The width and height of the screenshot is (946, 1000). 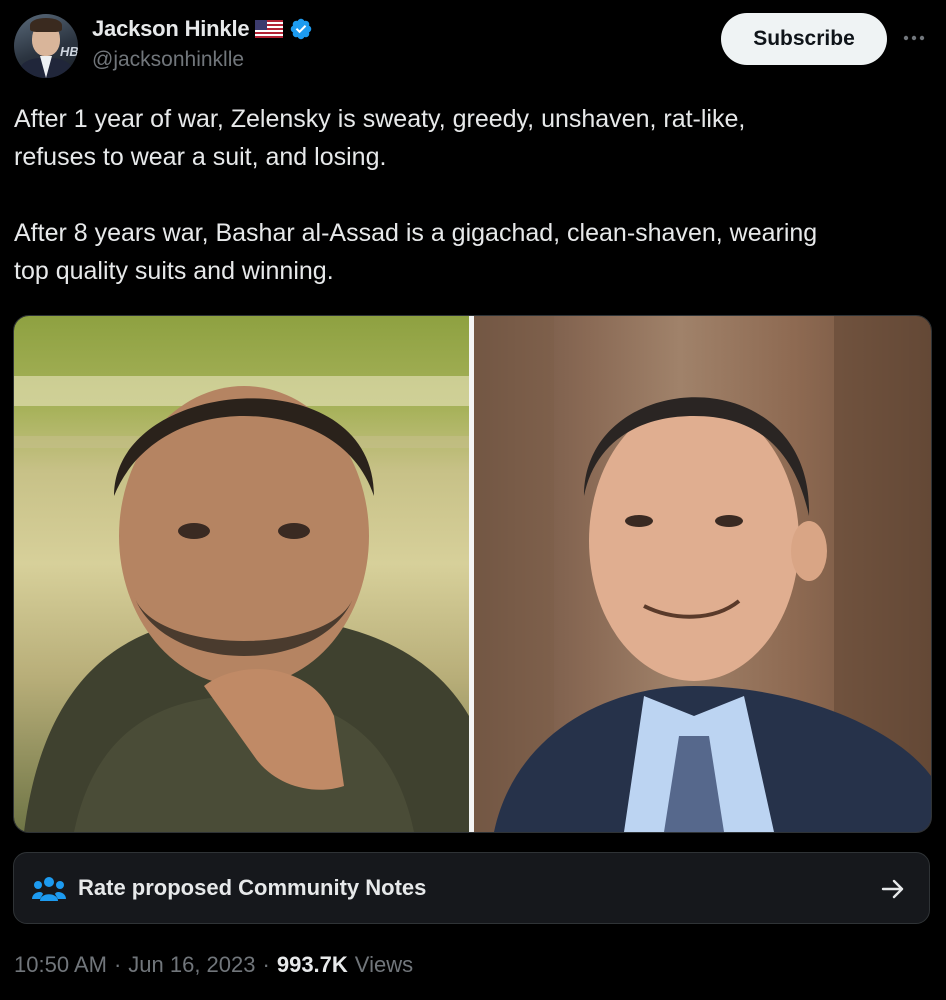 I want to click on author-avatar: HB, so click(x=46, y=46).